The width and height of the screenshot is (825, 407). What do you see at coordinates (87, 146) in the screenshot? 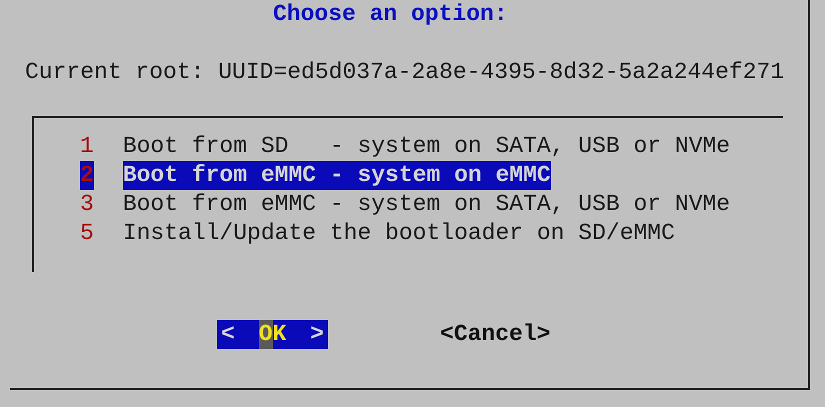
I see `item-number: 1` at bounding box center [87, 146].